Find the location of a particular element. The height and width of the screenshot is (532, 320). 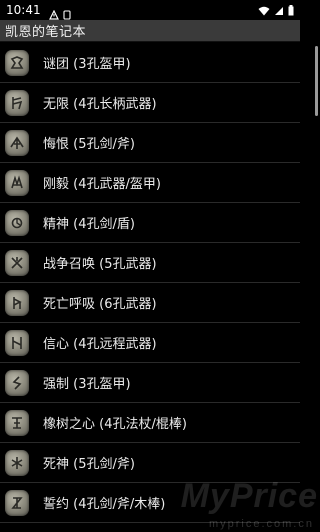

list-item-label: 强制 (3孔盔甲) is located at coordinates (87, 384).